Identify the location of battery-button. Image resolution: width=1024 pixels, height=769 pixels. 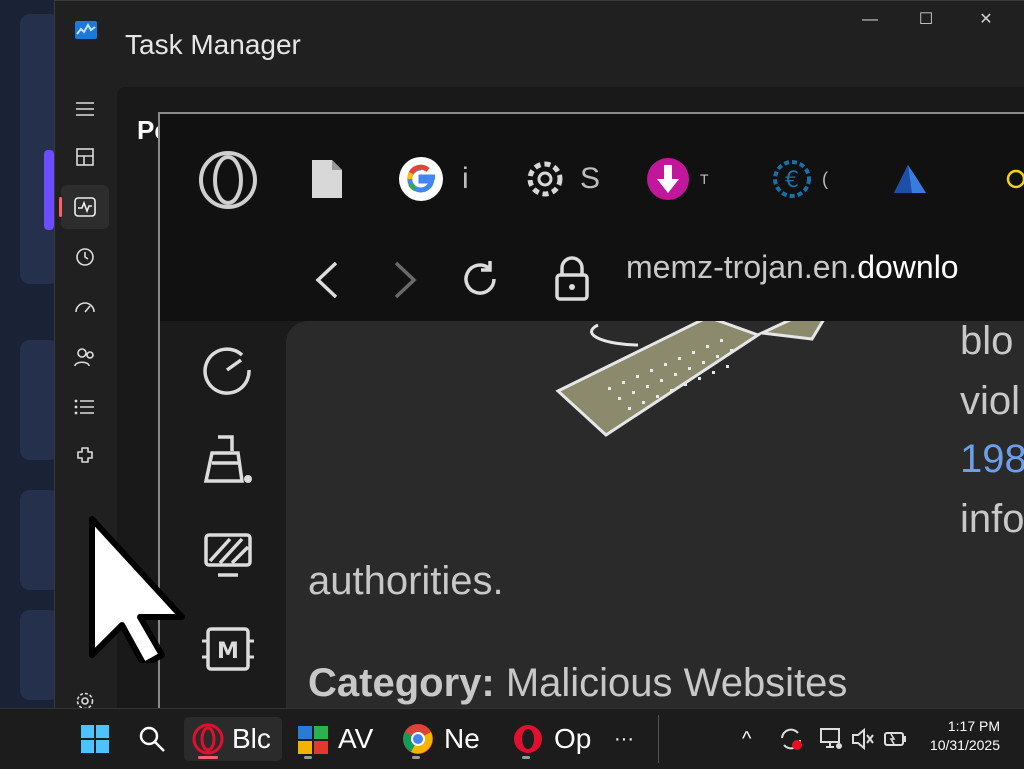
(896, 739).